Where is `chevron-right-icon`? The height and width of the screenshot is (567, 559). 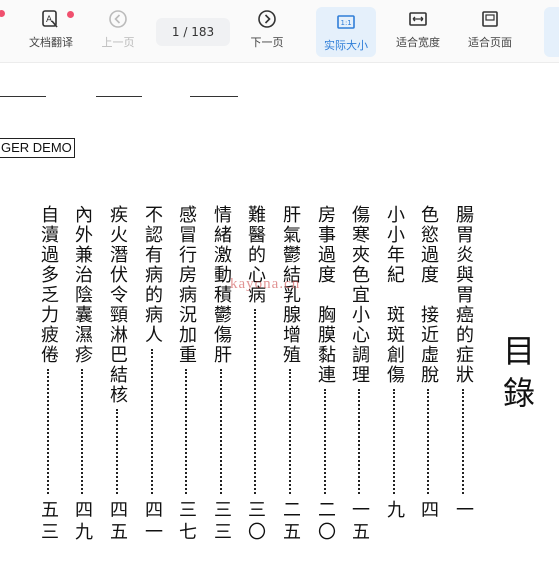 chevron-right-icon is located at coordinates (267, 19).